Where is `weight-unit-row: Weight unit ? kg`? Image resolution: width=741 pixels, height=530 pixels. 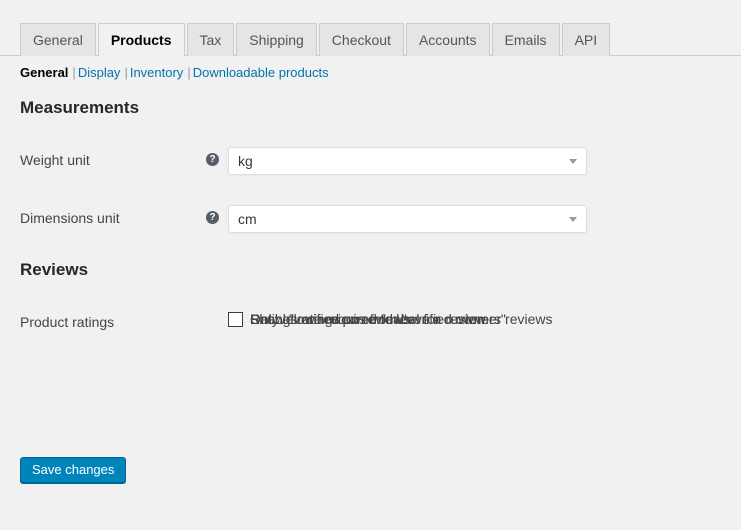 weight-unit-row: Weight unit ? kg is located at coordinates (370, 162).